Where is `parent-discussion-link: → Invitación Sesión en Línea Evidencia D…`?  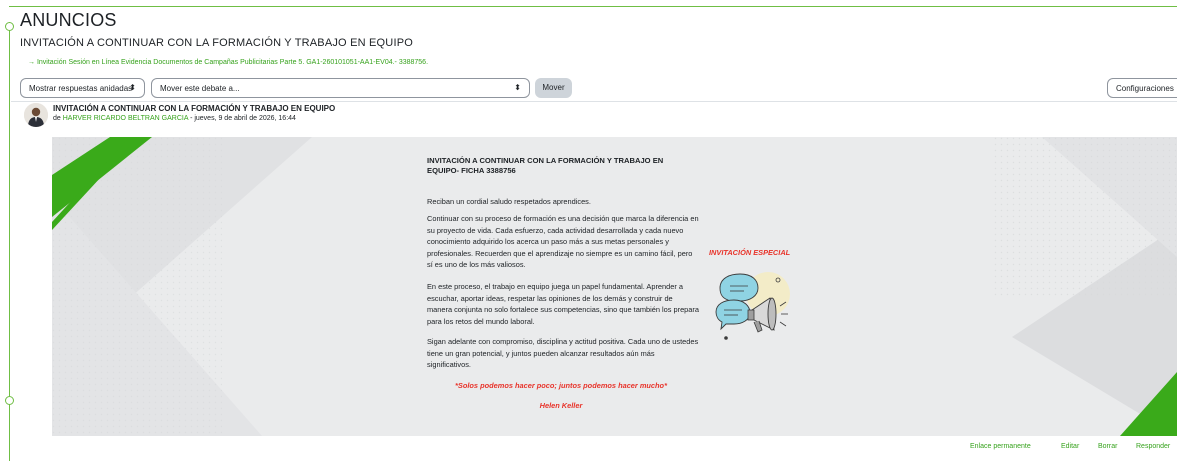
parent-discussion-link: → Invitación Sesión en Línea Evidencia D… is located at coordinates (228, 62).